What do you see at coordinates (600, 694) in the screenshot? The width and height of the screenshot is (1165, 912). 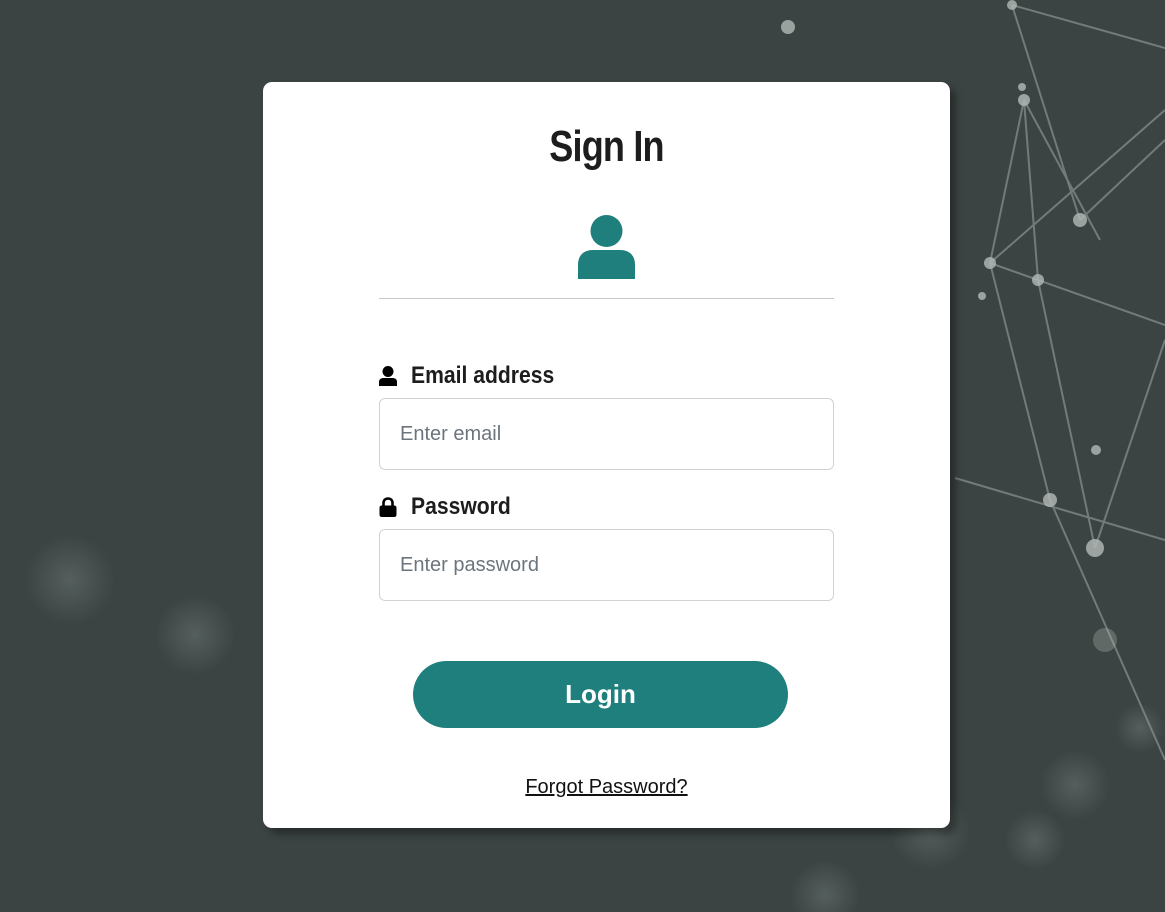 I see `login-button: Login` at bounding box center [600, 694].